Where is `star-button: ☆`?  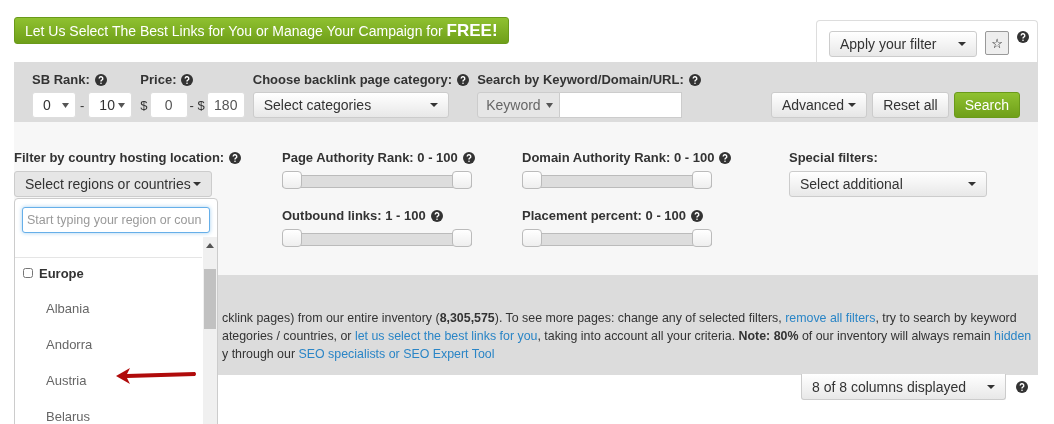
star-button: ☆ is located at coordinates (997, 43).